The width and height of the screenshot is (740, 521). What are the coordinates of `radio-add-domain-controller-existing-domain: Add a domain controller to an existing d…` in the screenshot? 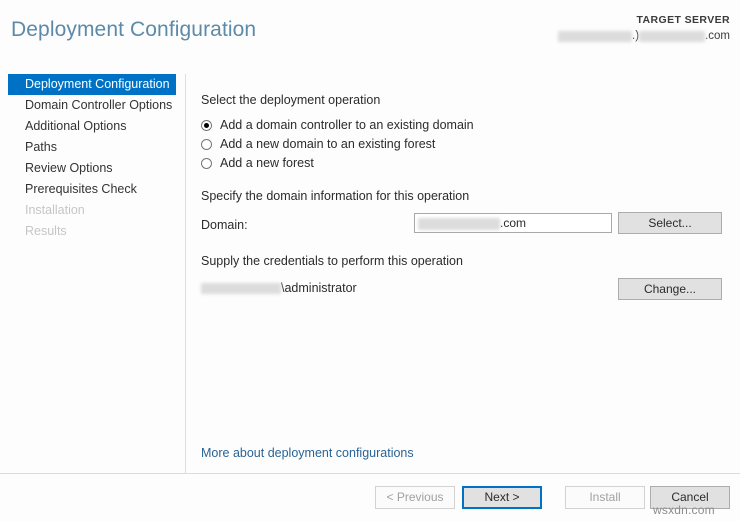 It's located at (337, 125).